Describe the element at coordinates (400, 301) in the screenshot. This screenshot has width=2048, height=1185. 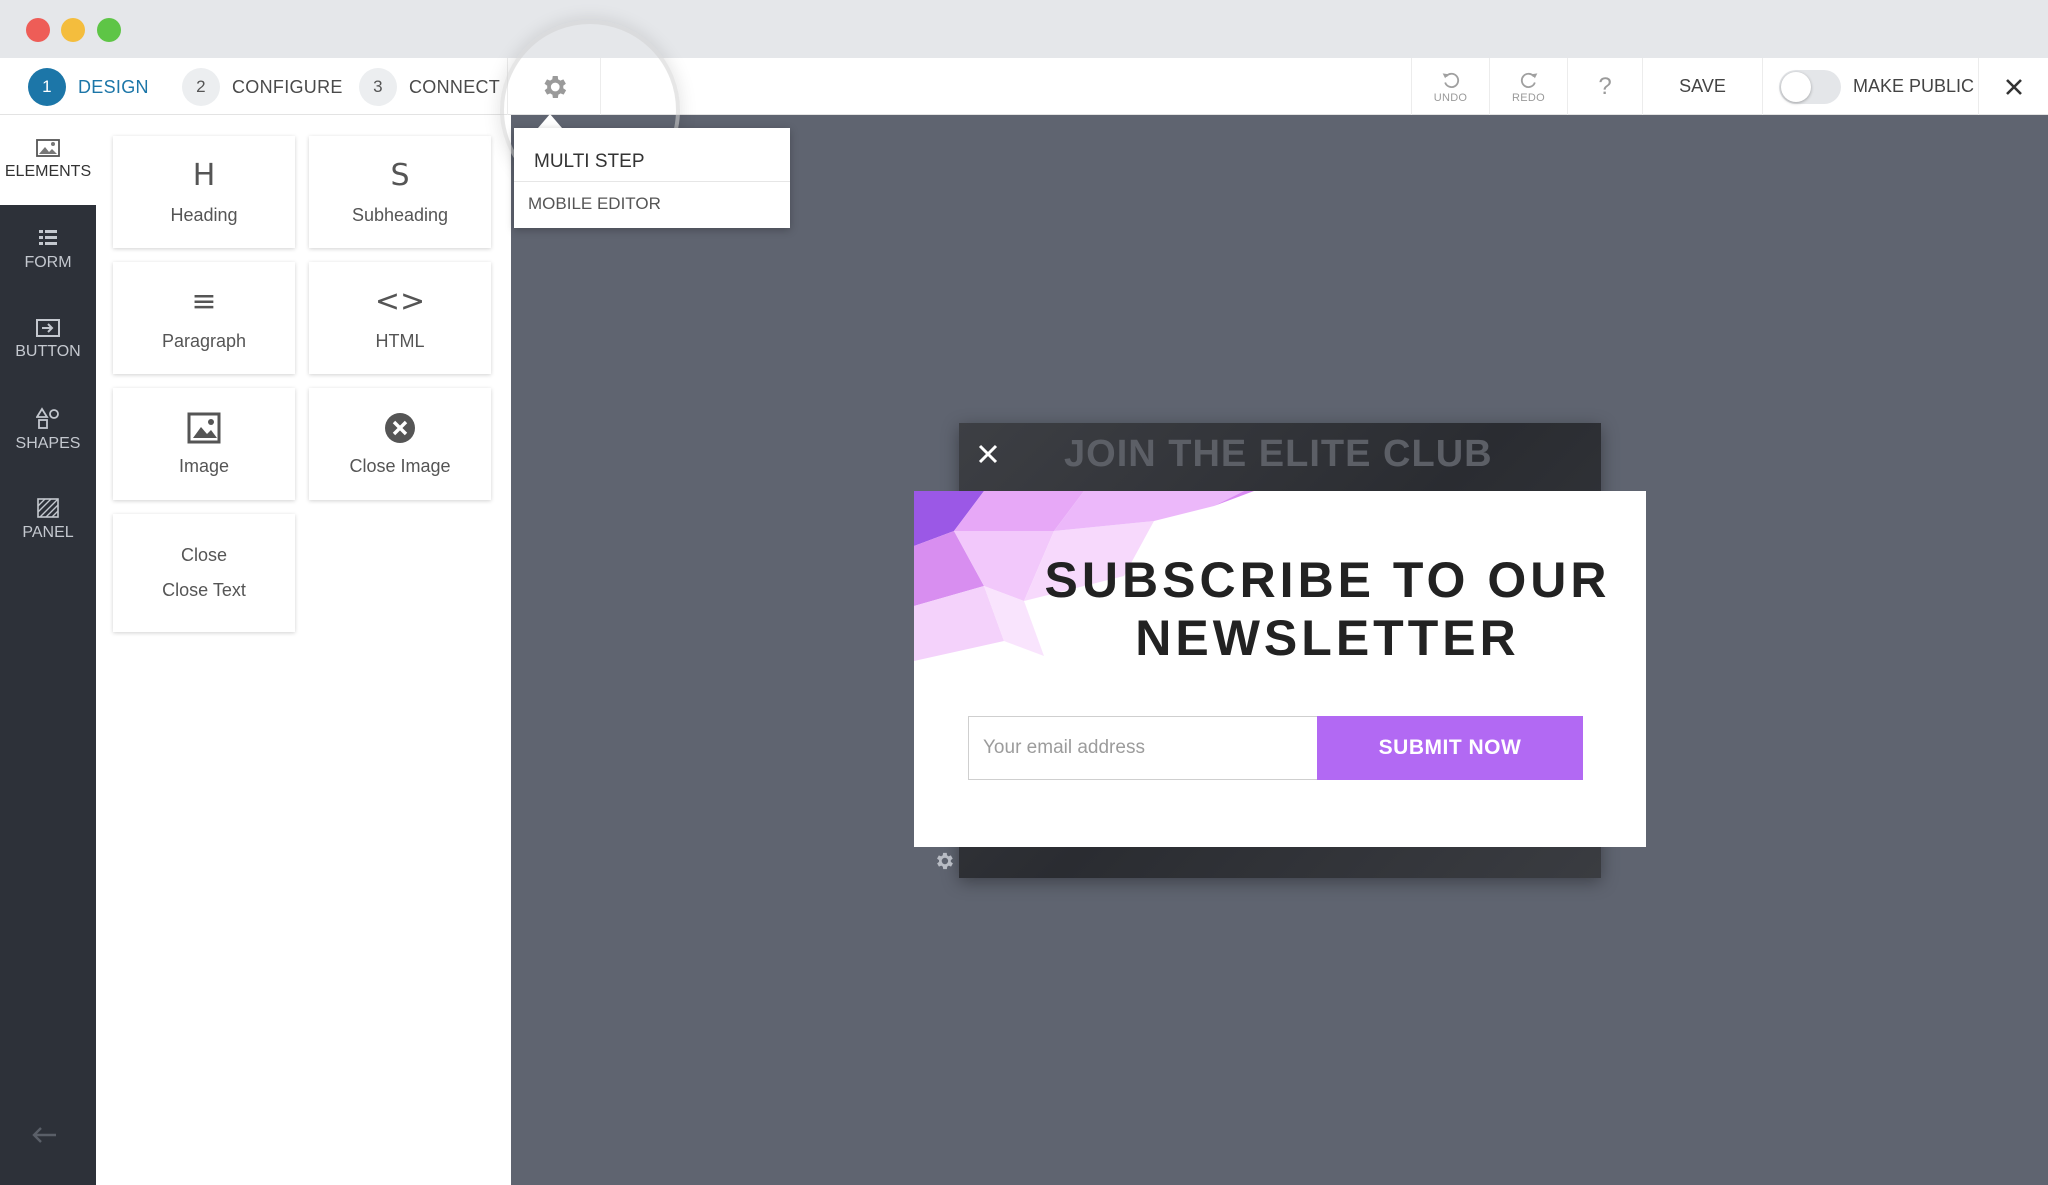
I see `code-icon: <>` at that location.